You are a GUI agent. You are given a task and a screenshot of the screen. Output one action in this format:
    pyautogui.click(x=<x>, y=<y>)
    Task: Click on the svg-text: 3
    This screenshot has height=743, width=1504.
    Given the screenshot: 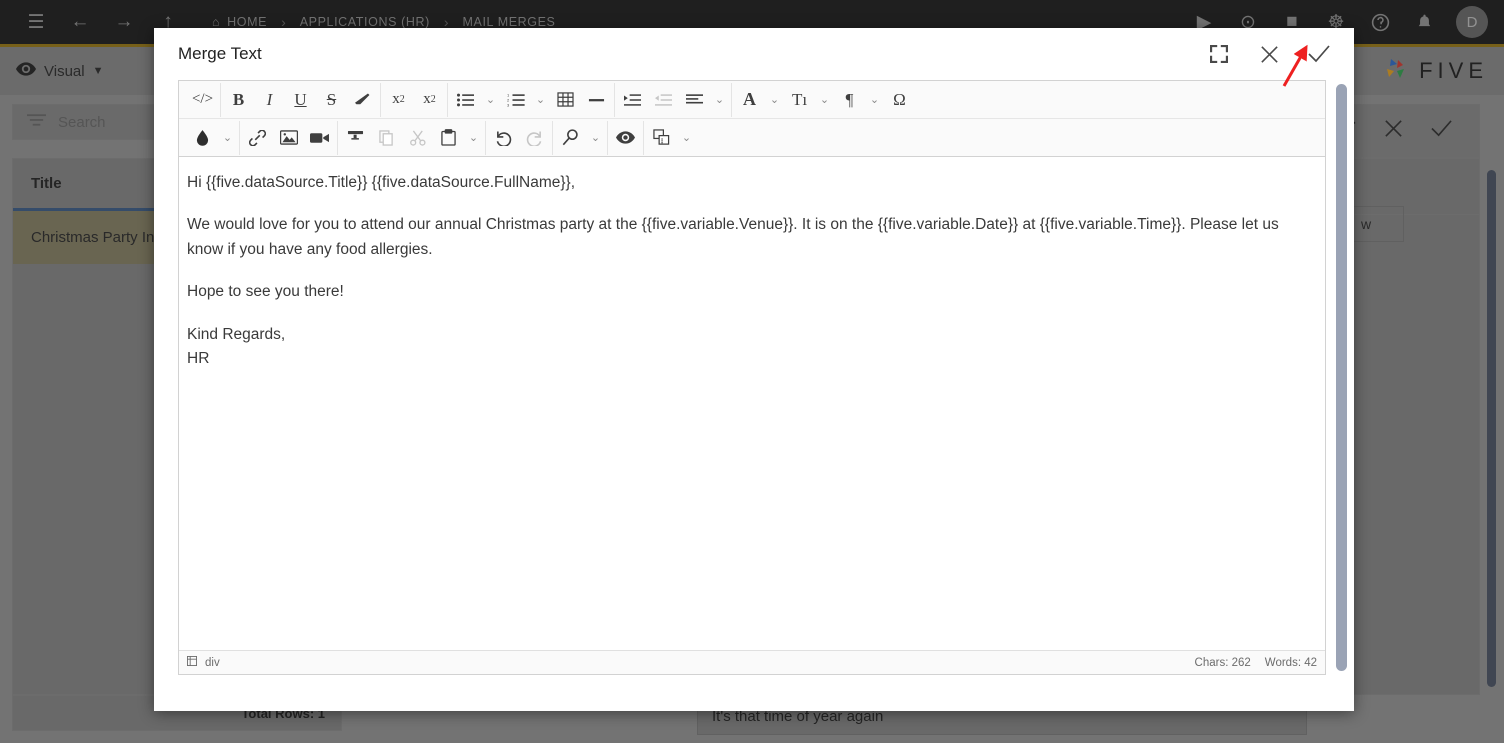 What is the action you would take?
    pyautogui.click(x=508, y=104)
    